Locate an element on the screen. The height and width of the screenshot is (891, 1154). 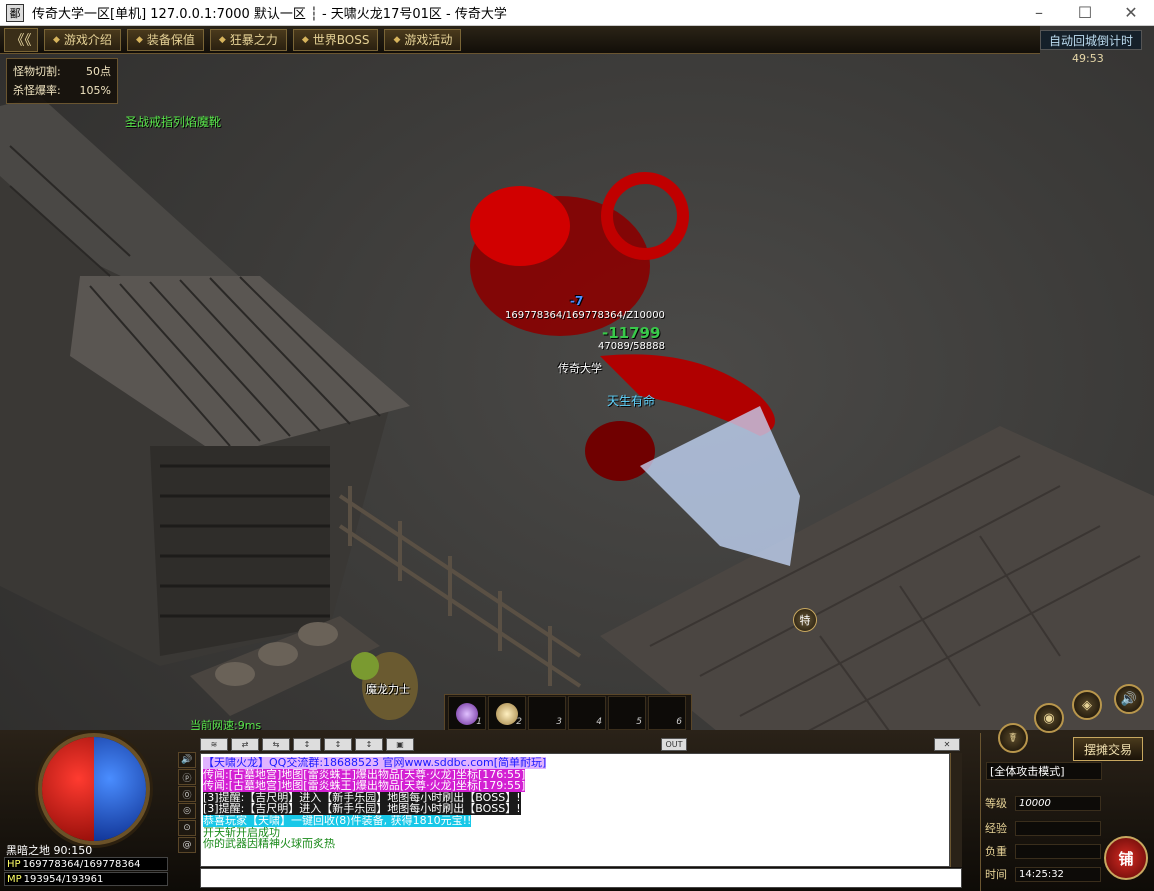
chat-toolbar: ≋ ⇄ ⇆ ↕ ↕ ↕ ▣ OUT ✕ is located at coordinates (580, 744).